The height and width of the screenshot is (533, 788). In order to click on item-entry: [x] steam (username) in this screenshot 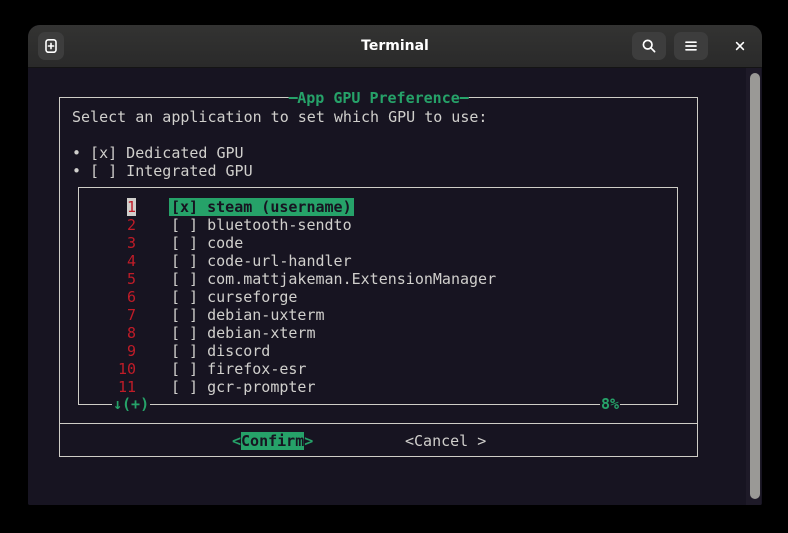, I will do `click(261, 207)`.